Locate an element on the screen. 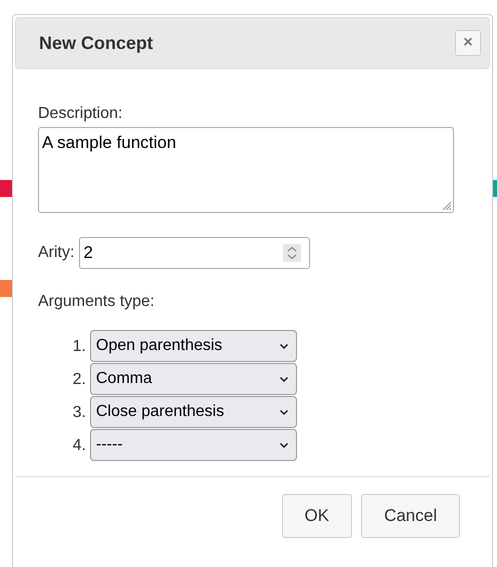  spinner-icon is located at coordinates (292, 253).